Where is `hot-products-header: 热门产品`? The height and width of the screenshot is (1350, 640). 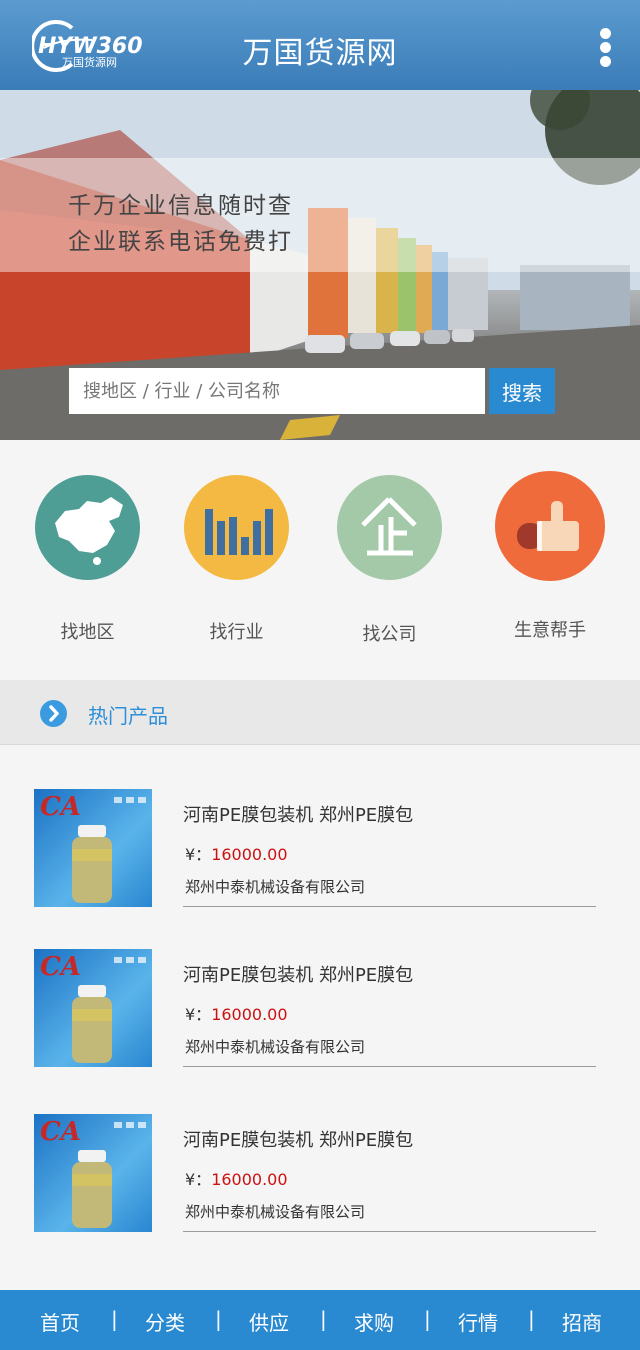 hot-products-header: 热门产品 is located at coordinates (320, 712).